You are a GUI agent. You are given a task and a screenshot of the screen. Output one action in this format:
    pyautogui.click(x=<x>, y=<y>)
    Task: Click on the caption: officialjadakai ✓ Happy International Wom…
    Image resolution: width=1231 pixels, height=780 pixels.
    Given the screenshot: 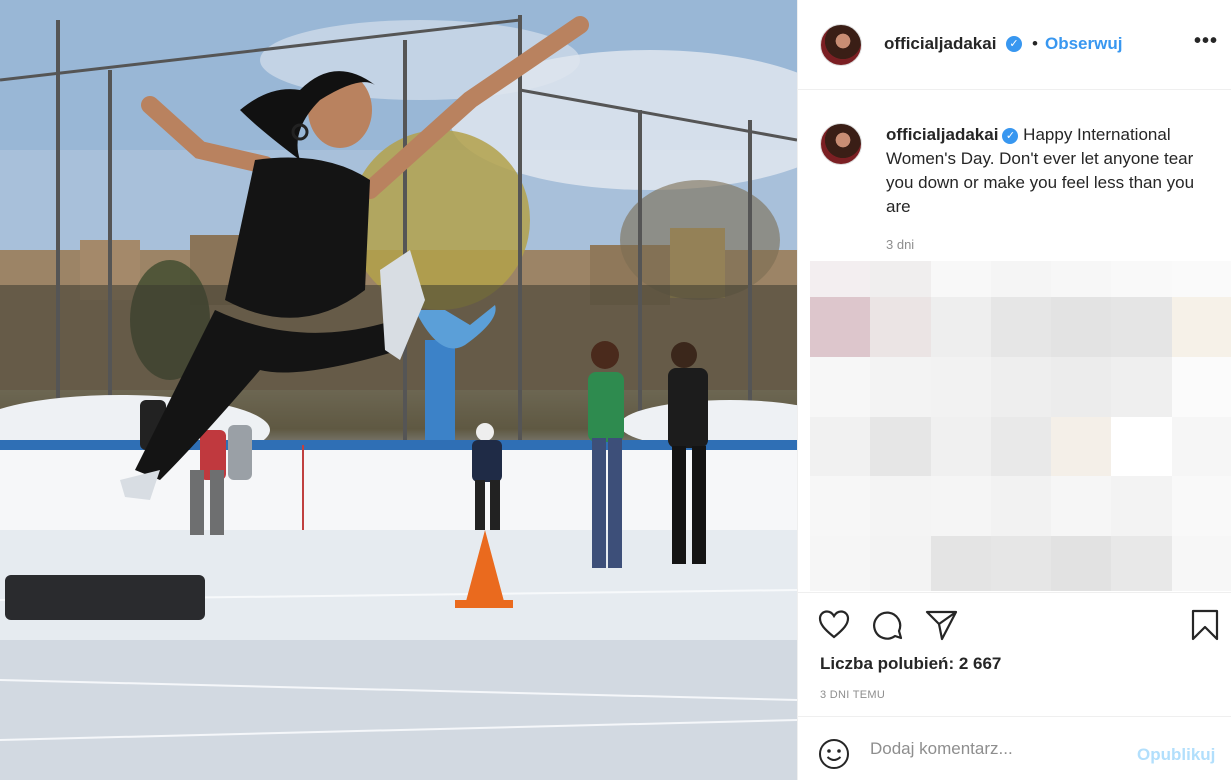 What is the action you would take?
    pyautogui.click(x=1051, y=171)
    